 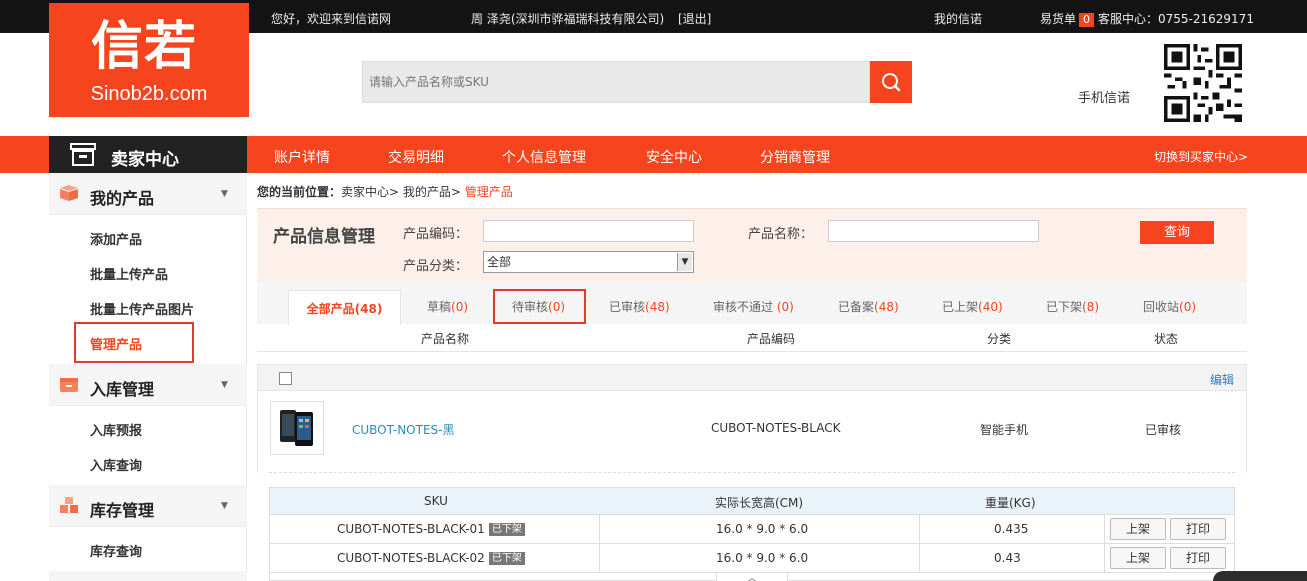 What do you see at coordinates (1087, 20) in the screenshot?
I see `cart-count-badge: 0` at bounding box center [1087, 20].